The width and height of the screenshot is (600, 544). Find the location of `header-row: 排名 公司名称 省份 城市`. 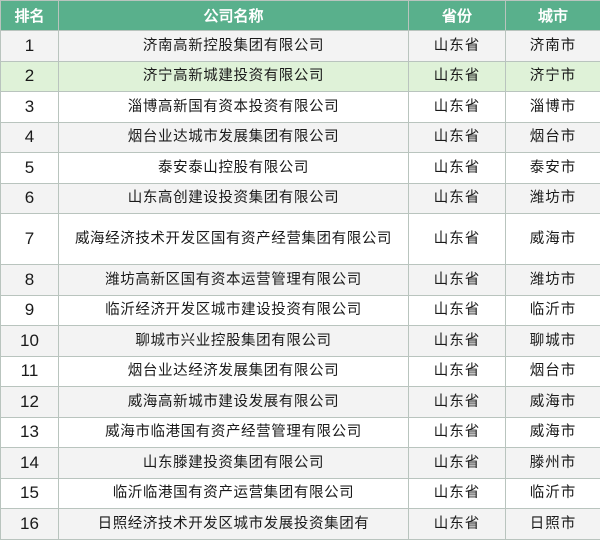

header-row: 排名 公司名称 省份 城市 is located at coordinates (300, 15).